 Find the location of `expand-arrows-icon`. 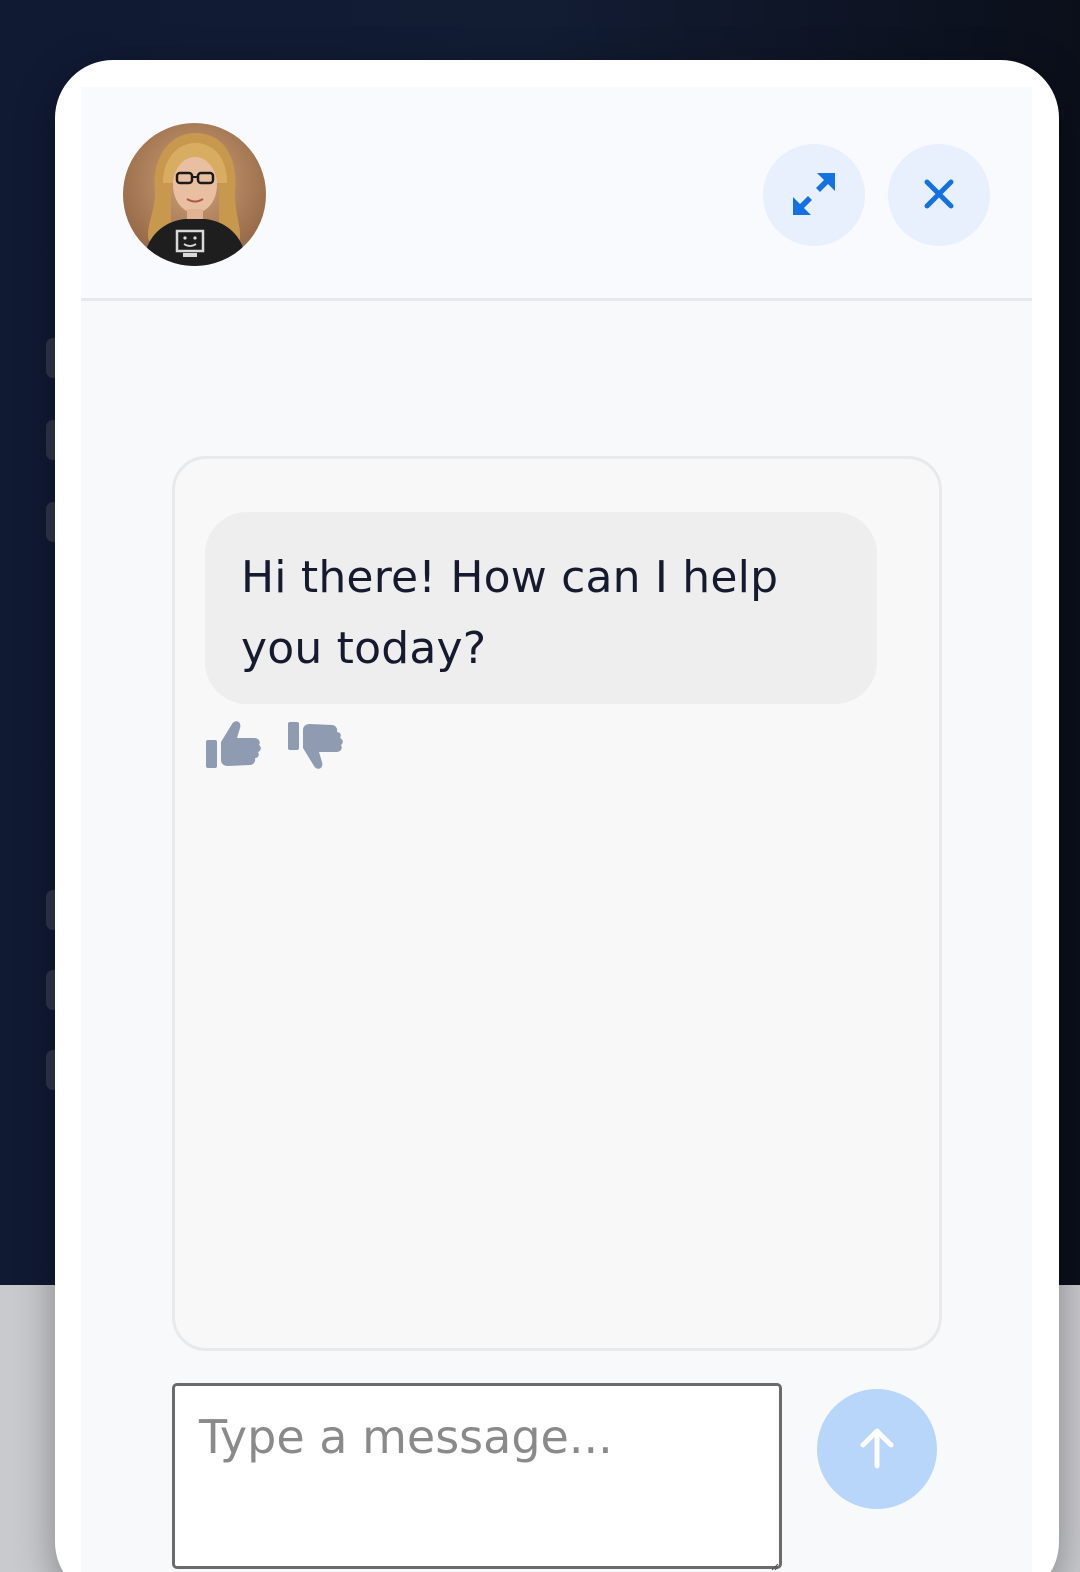

expand-arrows-icon is located at coordinates (814, 195).